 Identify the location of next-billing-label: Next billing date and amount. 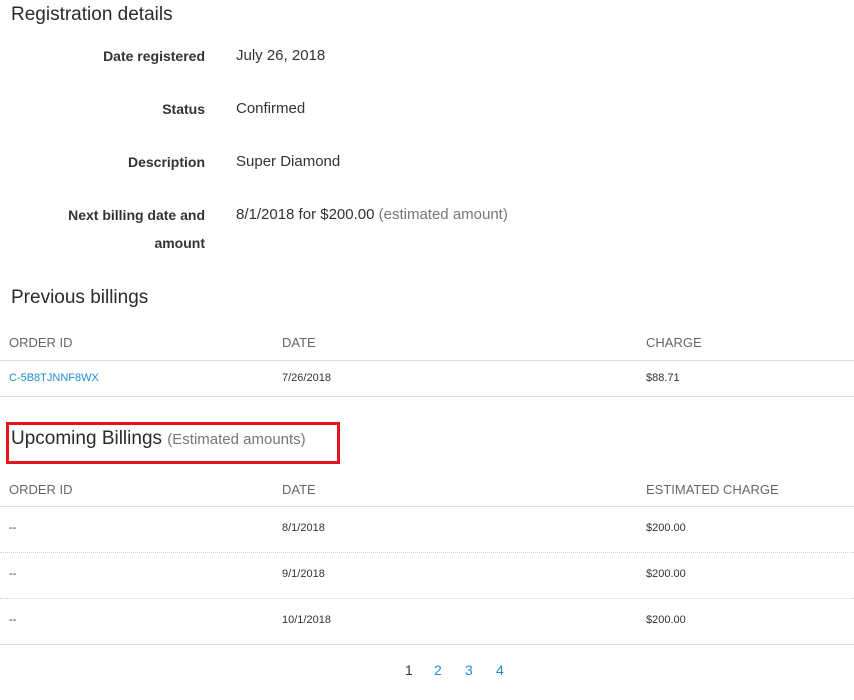
(110, 229).